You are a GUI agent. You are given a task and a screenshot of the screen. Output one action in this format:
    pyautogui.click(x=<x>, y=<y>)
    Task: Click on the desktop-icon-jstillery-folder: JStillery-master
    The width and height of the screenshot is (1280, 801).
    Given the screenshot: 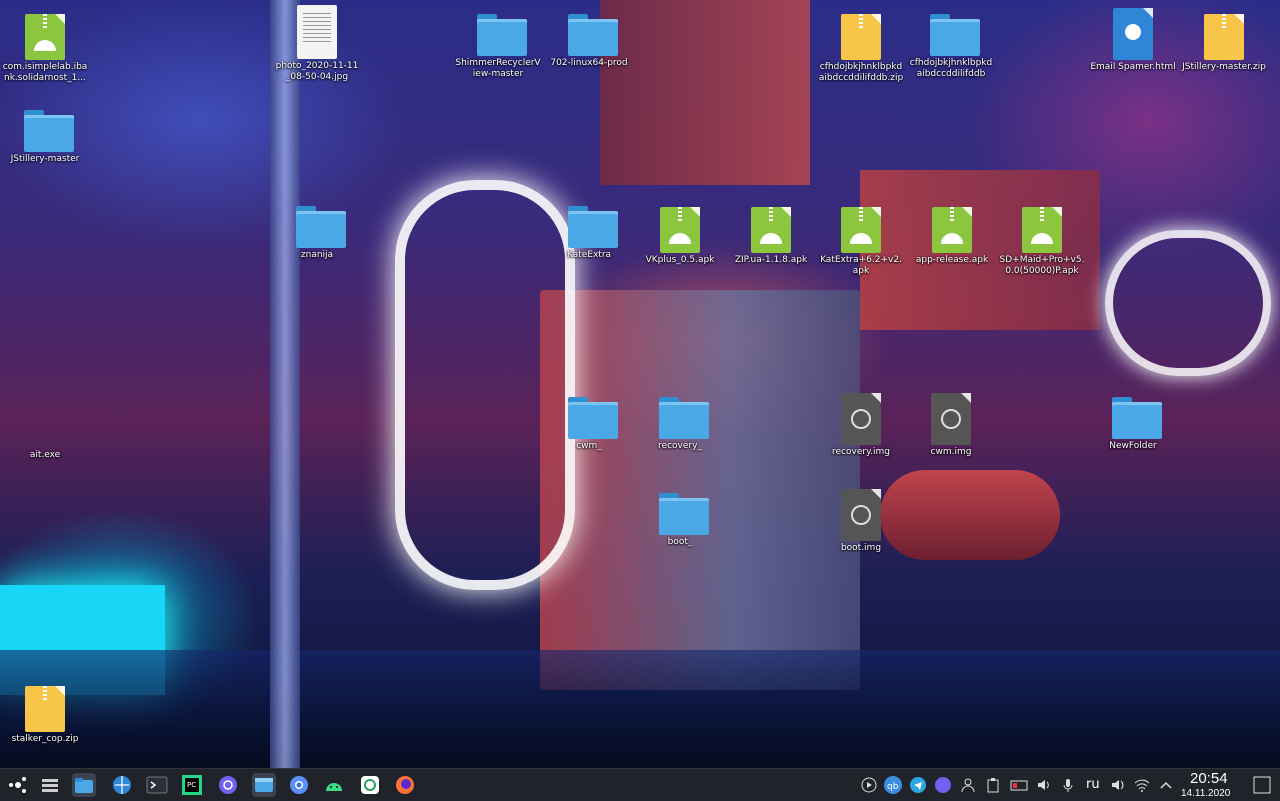 What is the action you would take?
    pyautogui.click(x=45, y=135)
    